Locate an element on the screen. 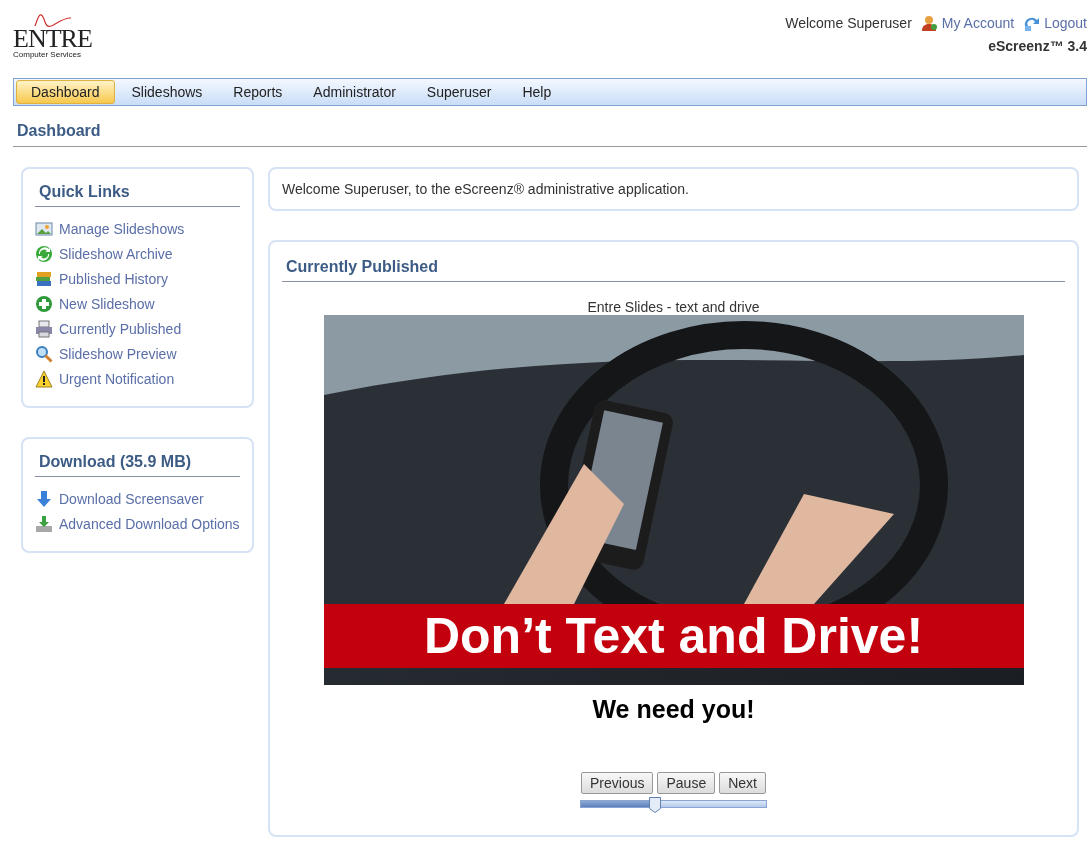  welcome-message: Welcome Superuser, to the eScreenz® administrative application. is located at coordinates (486, 189).